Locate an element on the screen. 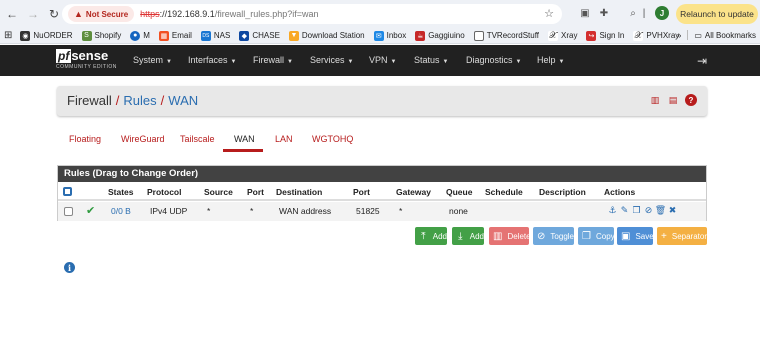  rule-source: * is located at coordinates (209, 211).